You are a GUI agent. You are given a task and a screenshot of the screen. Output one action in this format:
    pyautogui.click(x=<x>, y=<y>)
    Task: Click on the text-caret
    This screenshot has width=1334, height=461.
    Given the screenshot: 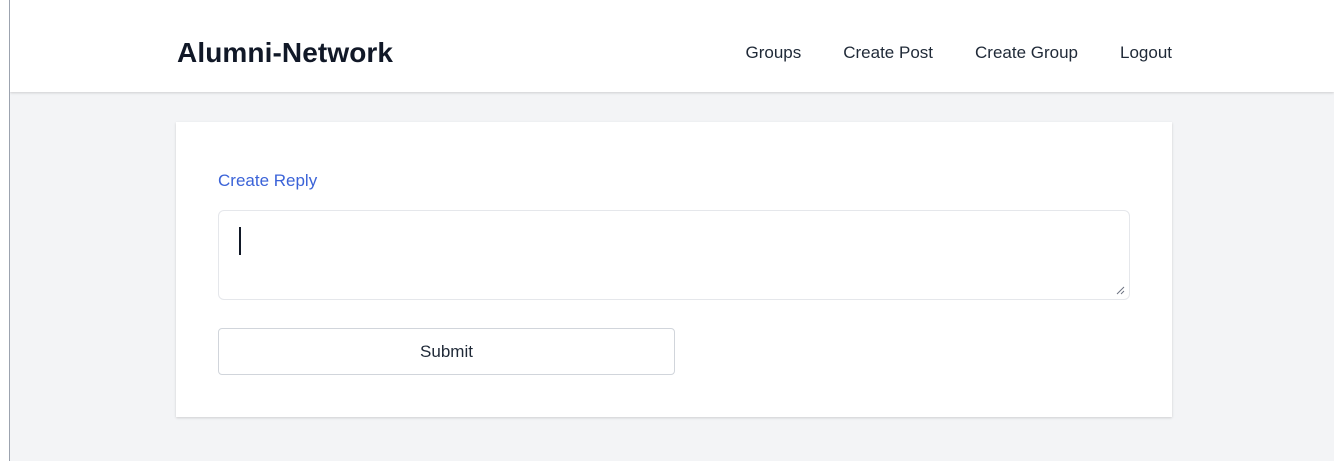 What is the action you would take?
    pyautogui.click(x=240, y=241)
    